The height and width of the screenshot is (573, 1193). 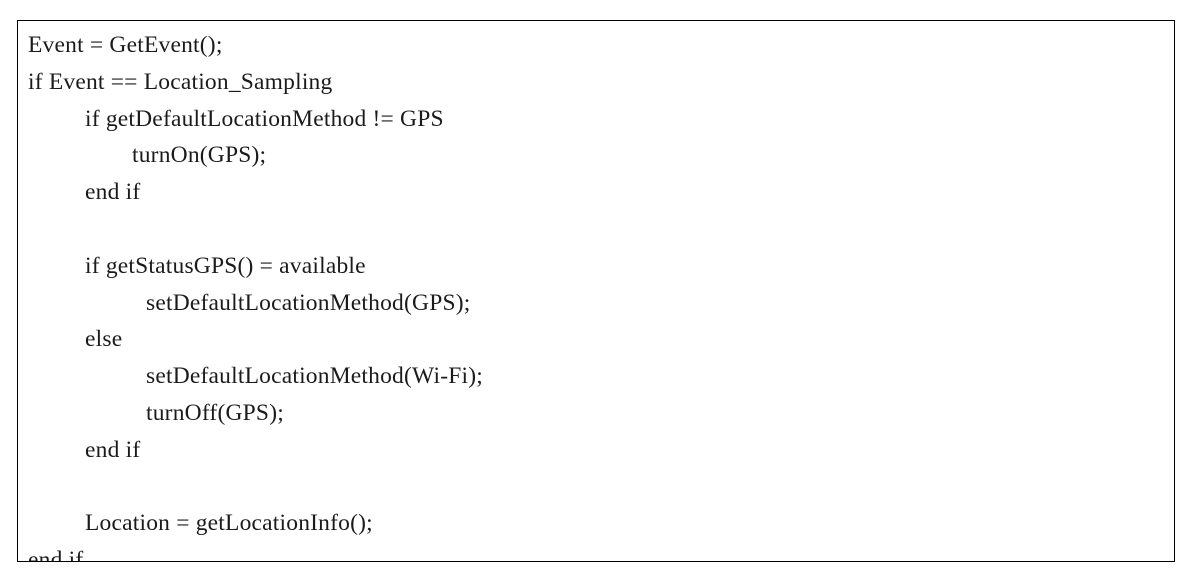 What do you see at coordinates (215, 412) in the screenshot?
I see `code-line: turnOff(GPS);` at bounding box center [215, 412].